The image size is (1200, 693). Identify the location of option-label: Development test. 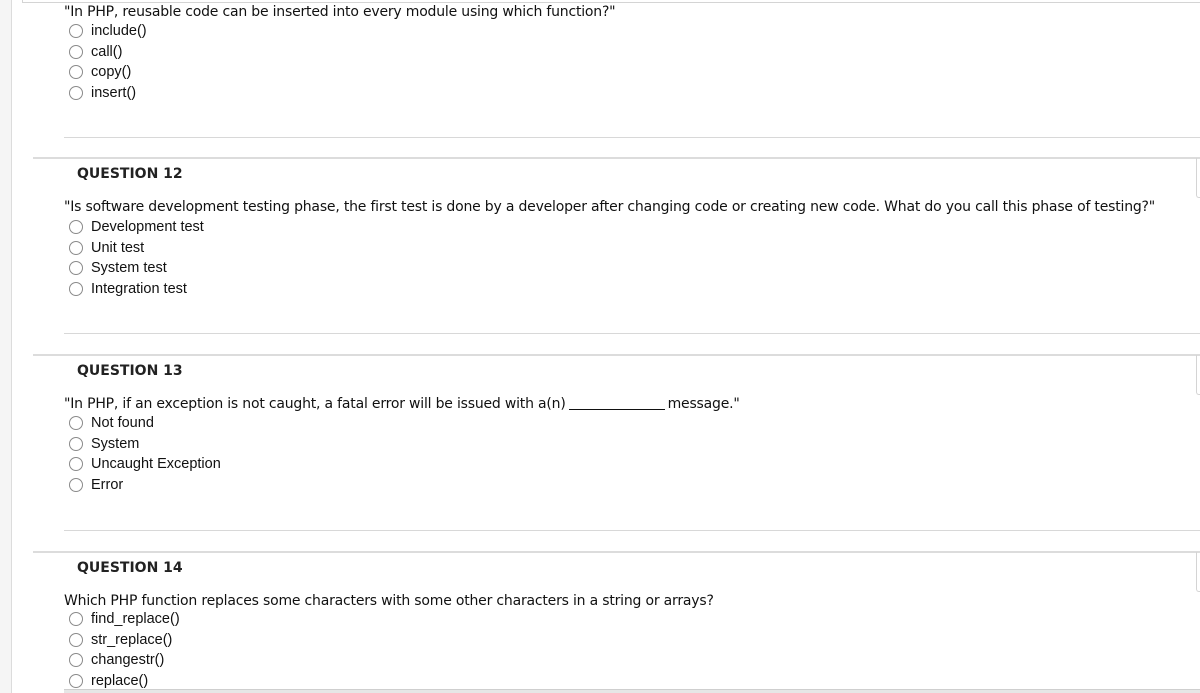
(147, 227).